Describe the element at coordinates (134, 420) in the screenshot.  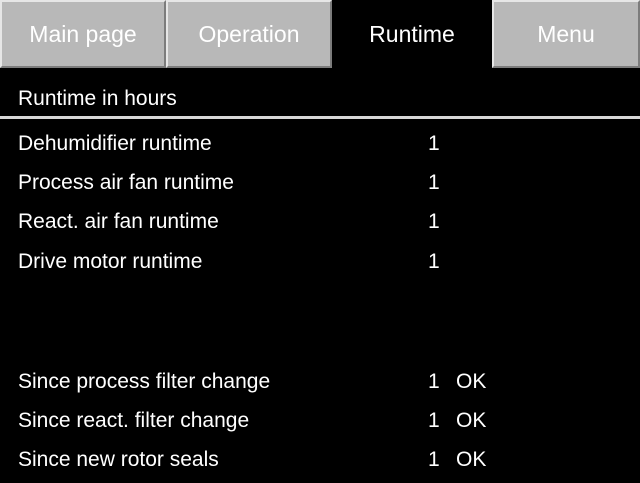
I see `row-label: Since react. filter change` at that location.